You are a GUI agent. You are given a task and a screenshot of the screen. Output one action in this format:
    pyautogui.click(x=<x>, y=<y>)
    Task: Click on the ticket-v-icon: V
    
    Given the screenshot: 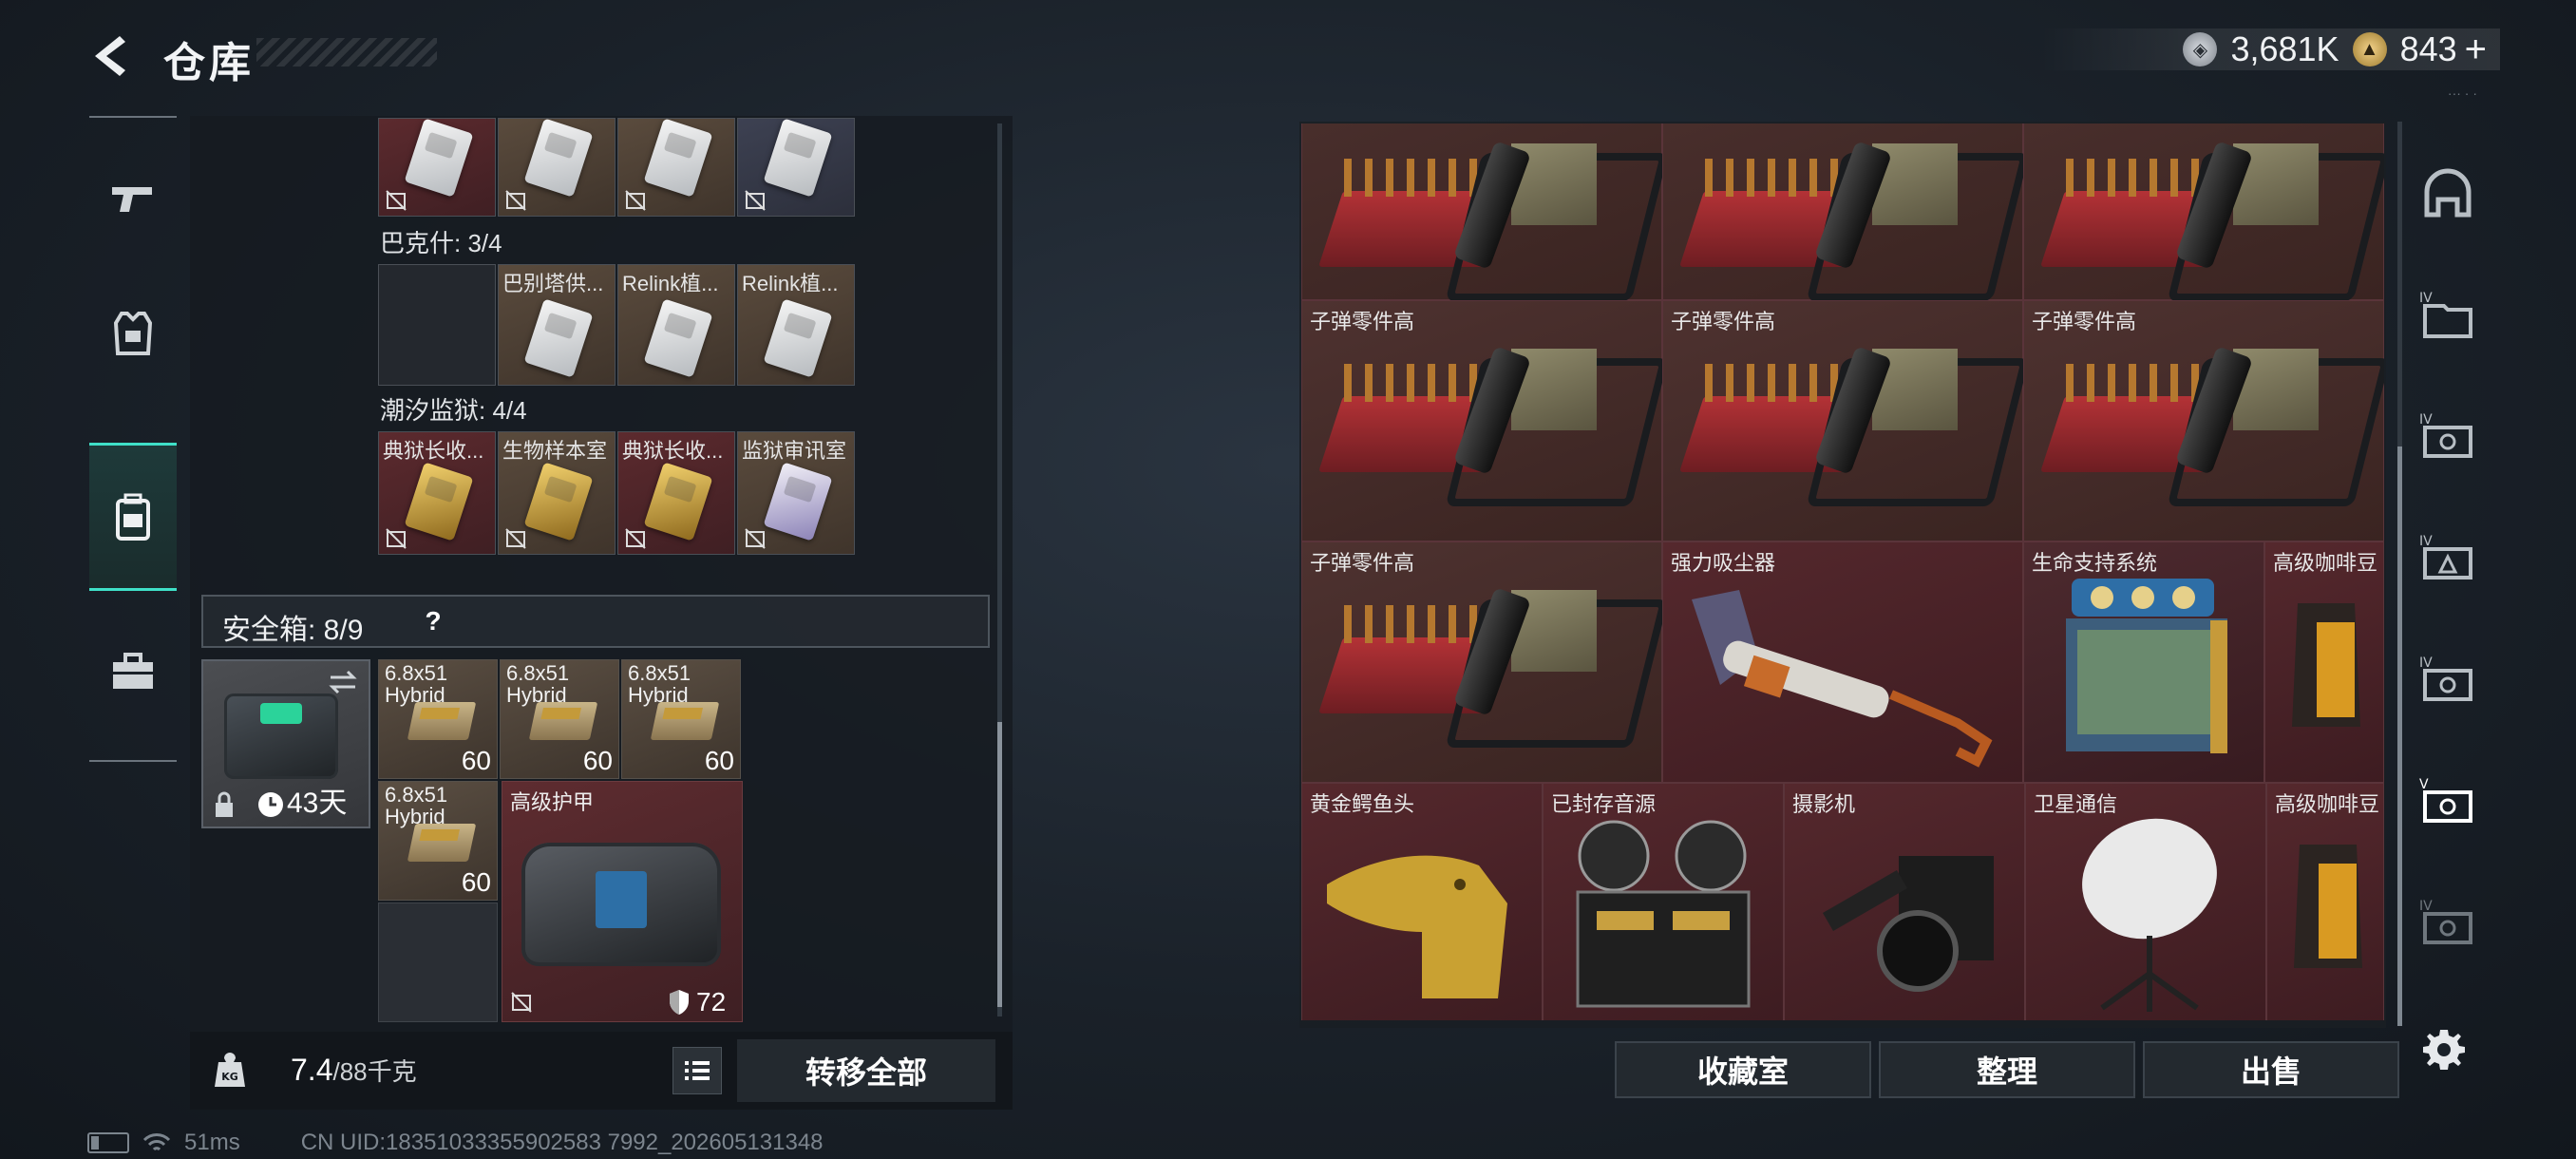 What is the action you would take?
    pyautogui.click(x=2445, y=800)
    